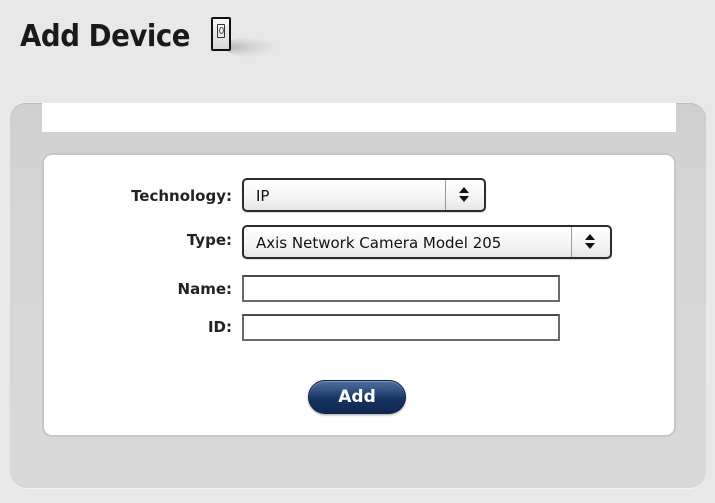 This screenshot has width=715, height=503. I want to click on panel-top-strip, so click(359, 117).